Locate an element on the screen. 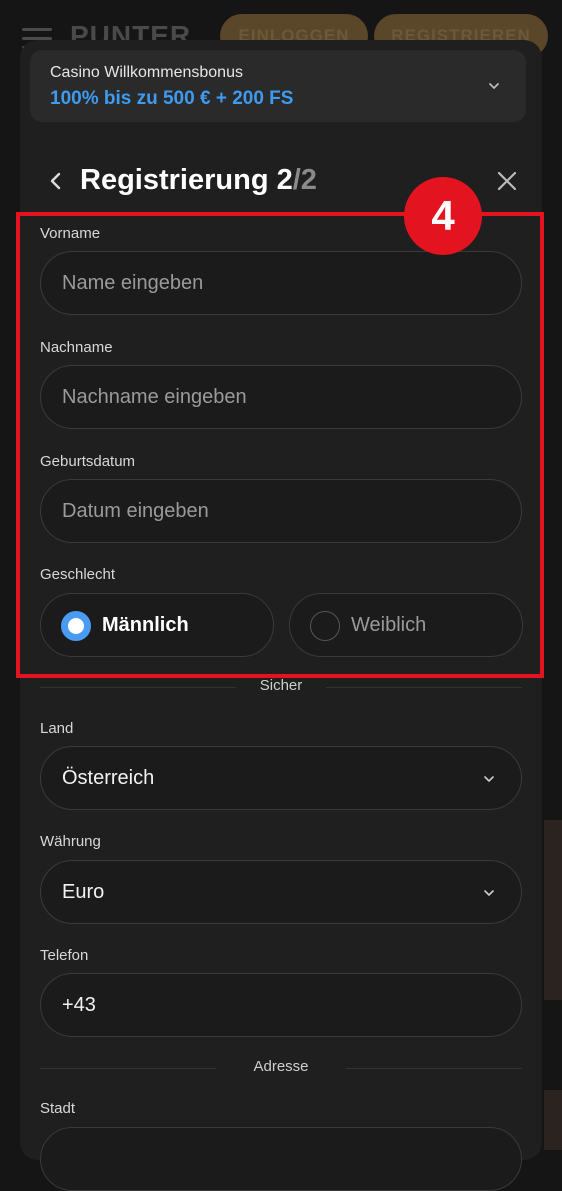  section-divider: Sicher is located at coordinates (281, 687).